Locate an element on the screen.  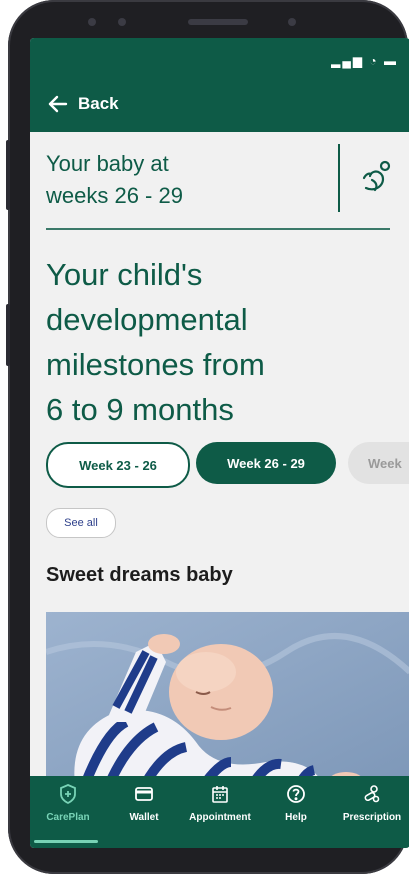
chip-week-23-26: Week 23 - 26 is located at coordinates (118, 465).